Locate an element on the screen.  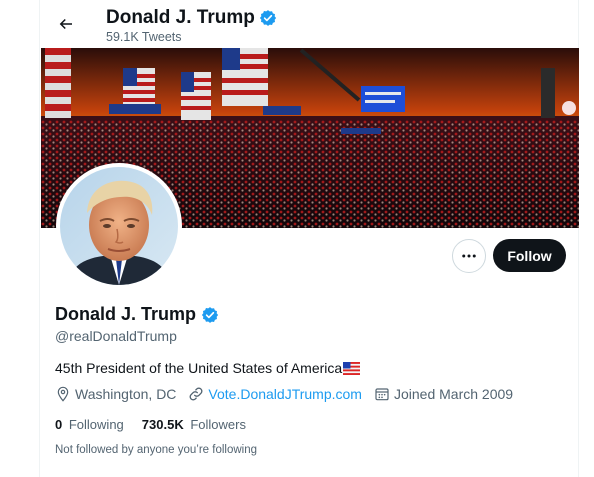
profile-name-text: Donald J. Trump is located at coordinates (126, 314).